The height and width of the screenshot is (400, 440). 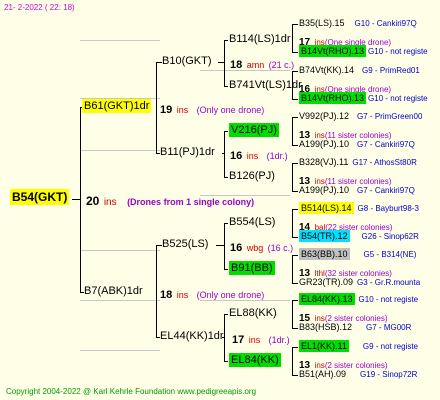 I want to click on el44-inseminations: 17 ins (1dr.), so click(x=261, y=340).